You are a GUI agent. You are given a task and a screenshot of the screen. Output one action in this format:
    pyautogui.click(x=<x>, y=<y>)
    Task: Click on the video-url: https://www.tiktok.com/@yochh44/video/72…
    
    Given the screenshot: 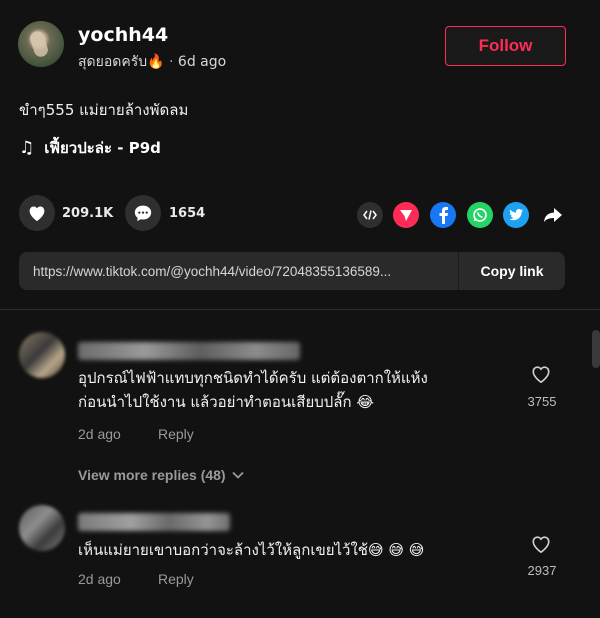 What is the action you would take?
    pyautogui.click(x=238, y=271)
    